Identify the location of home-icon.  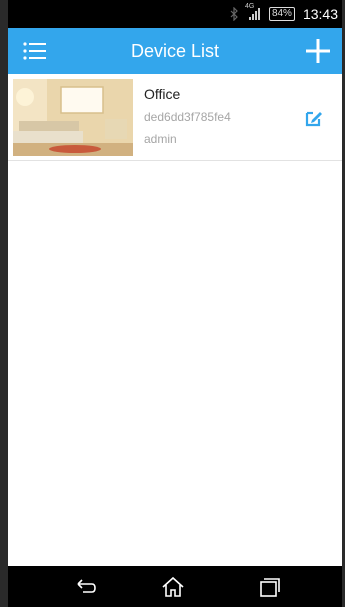
(173, 587).